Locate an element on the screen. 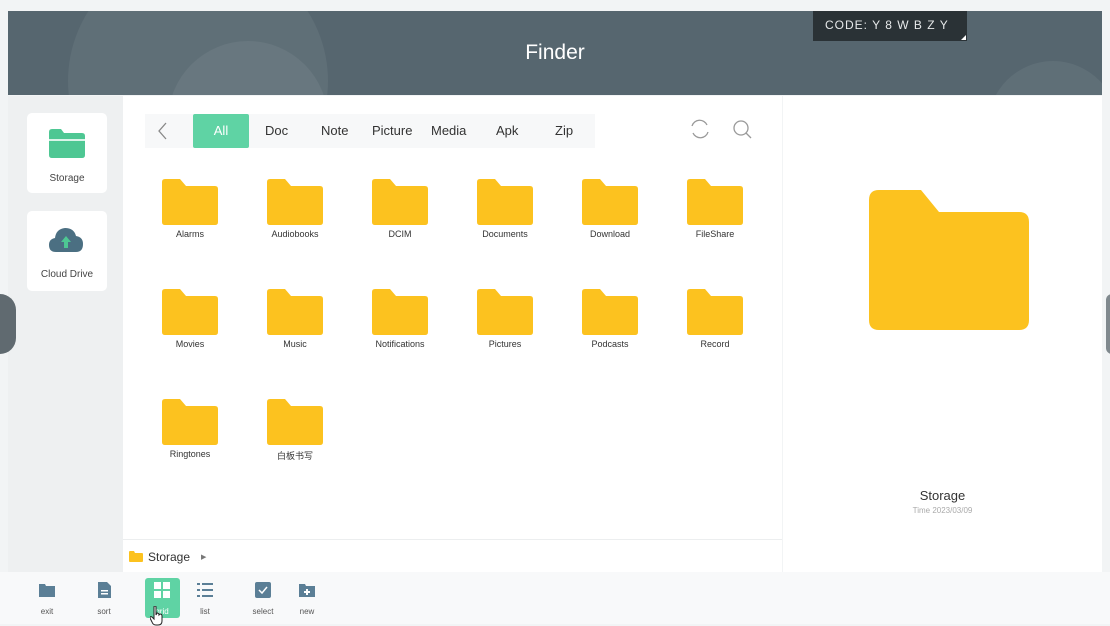 The image size is (1110, 626). app-title: Finder is located at coordinates (555, 52).